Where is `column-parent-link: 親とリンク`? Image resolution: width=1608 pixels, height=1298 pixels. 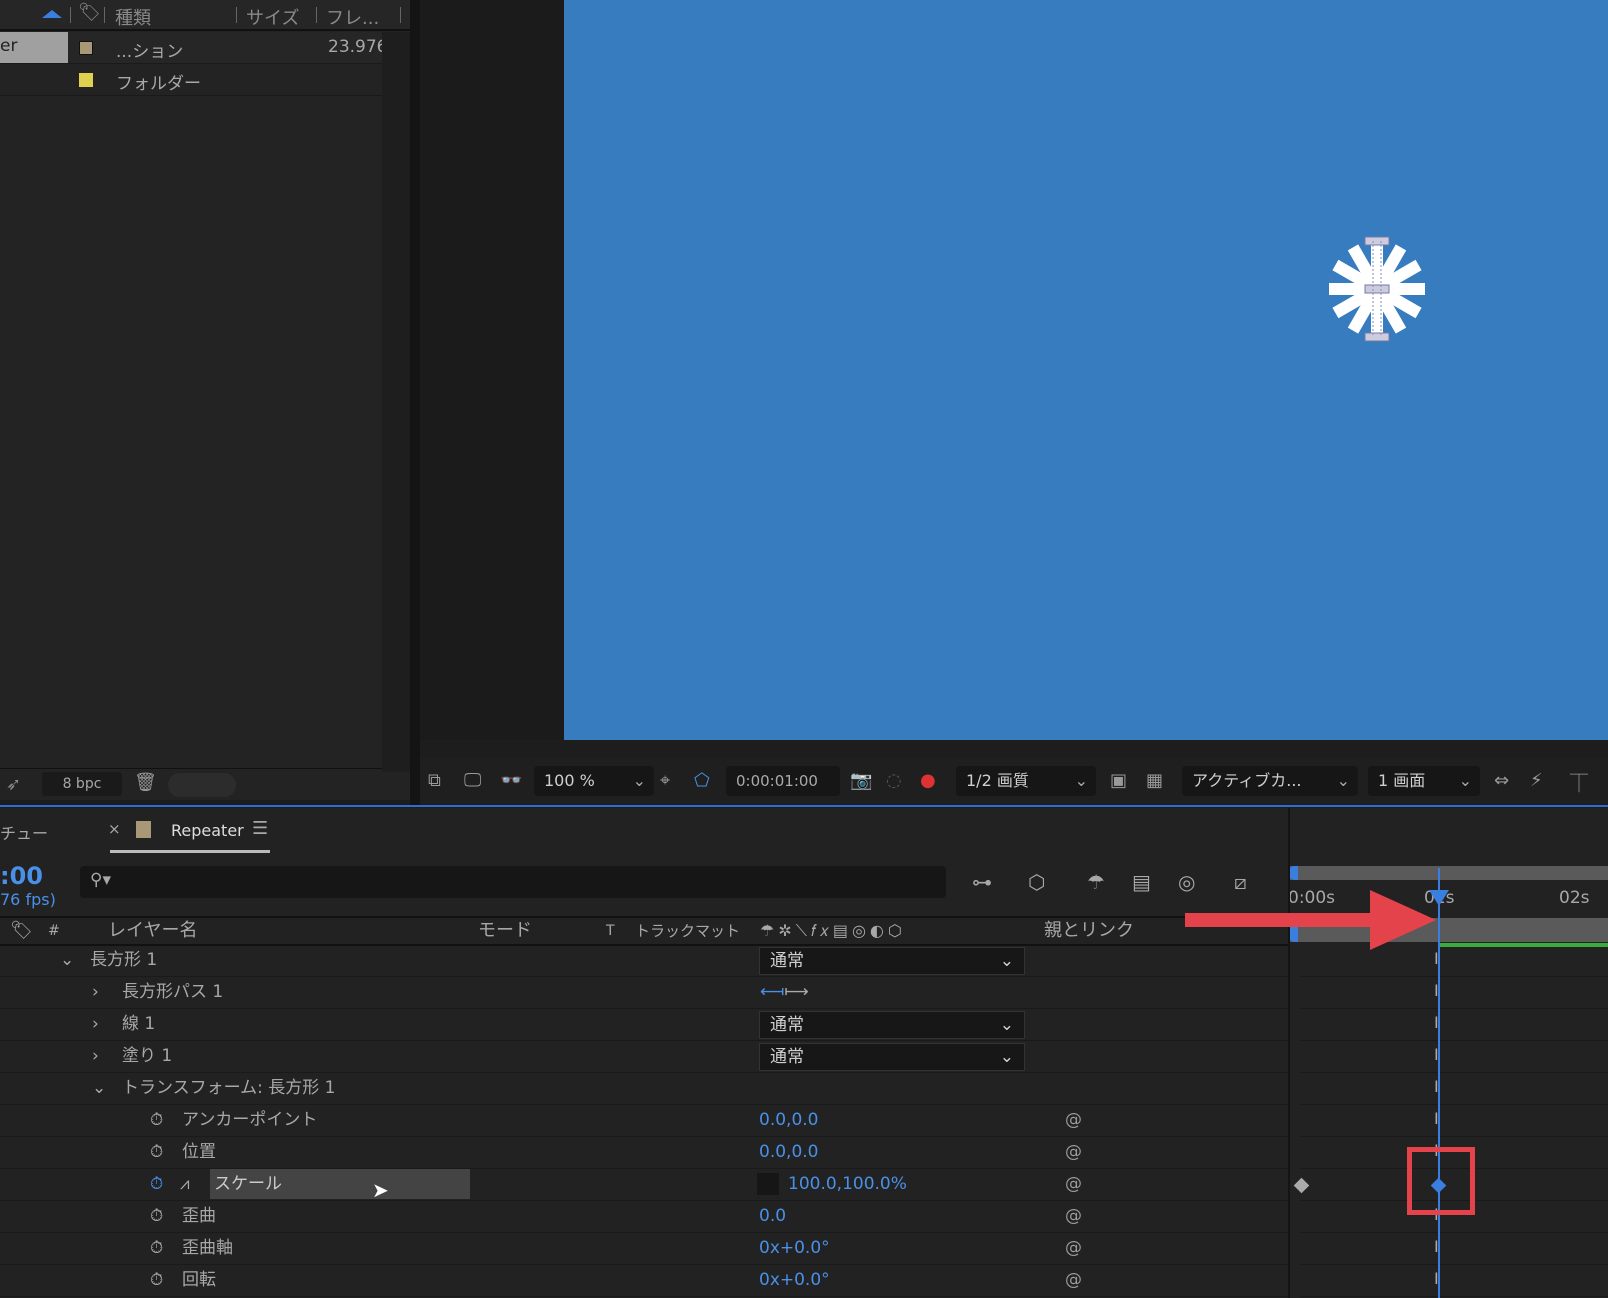 column-parent-link: 親とリンク is located at coordinates (1089, 931).